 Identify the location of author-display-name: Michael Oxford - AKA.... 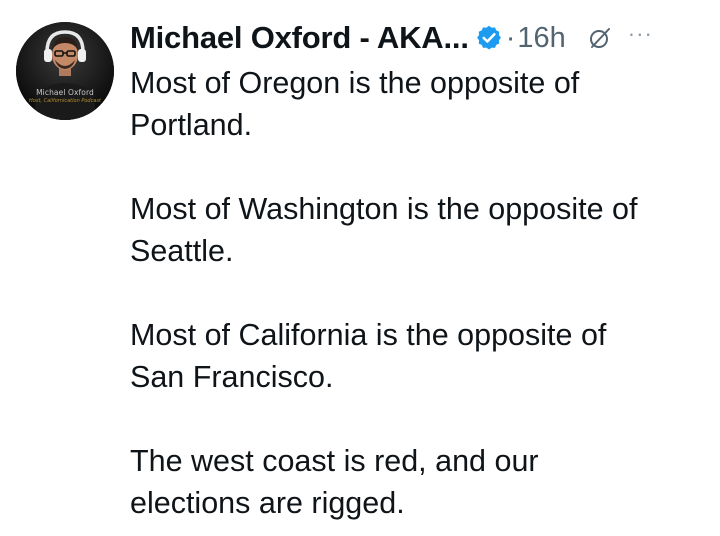
(299, 38).